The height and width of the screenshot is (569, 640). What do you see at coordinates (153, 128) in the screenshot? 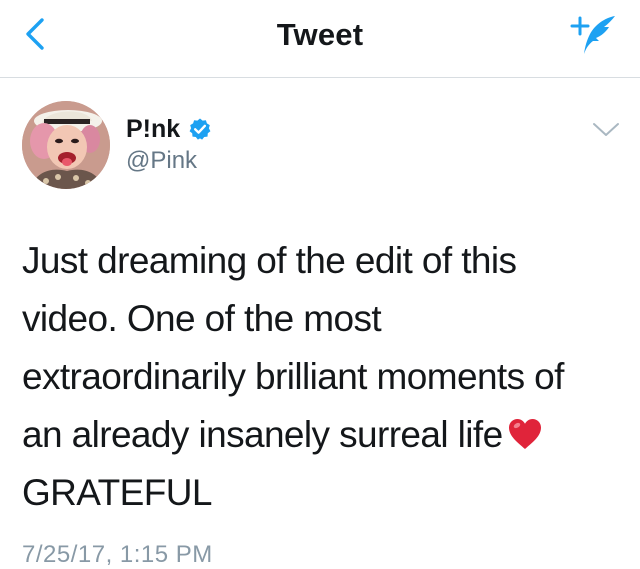
I see `author-name: P!nk` at bounding box center [153, 128].